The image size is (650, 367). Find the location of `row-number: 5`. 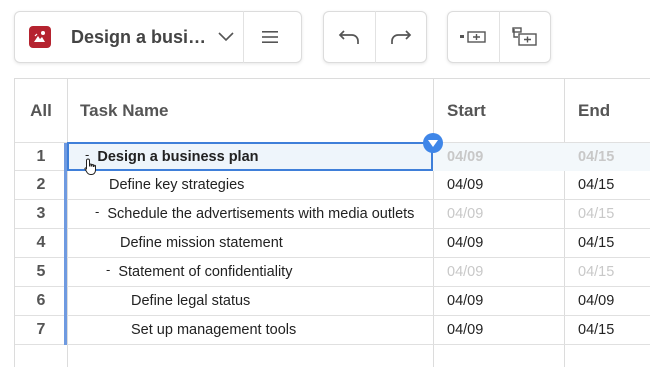

row-number: 5 is located at coordinates (41, 272).